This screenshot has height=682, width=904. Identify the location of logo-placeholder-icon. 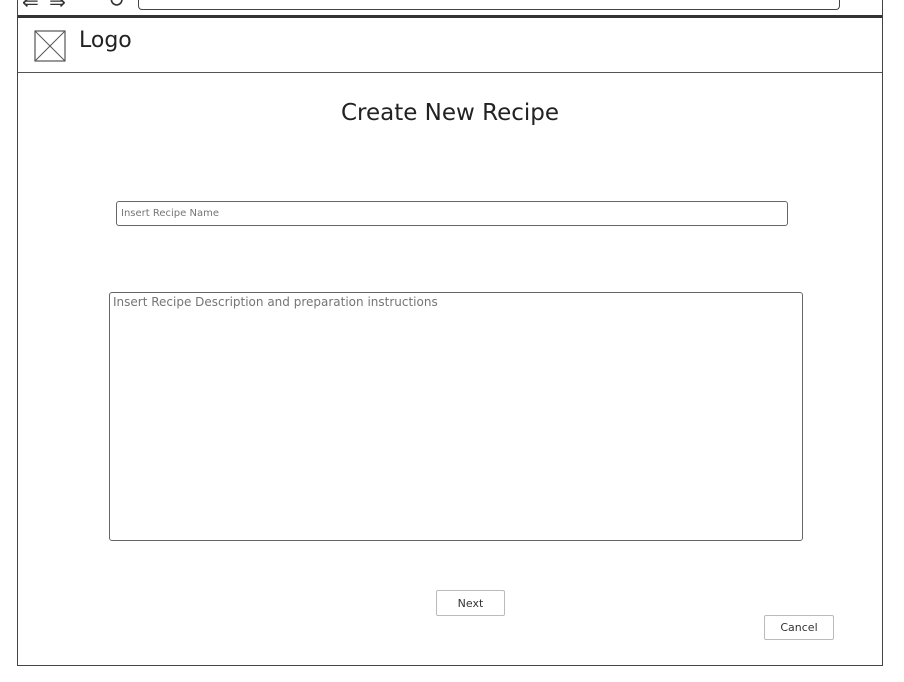
(50, 46).